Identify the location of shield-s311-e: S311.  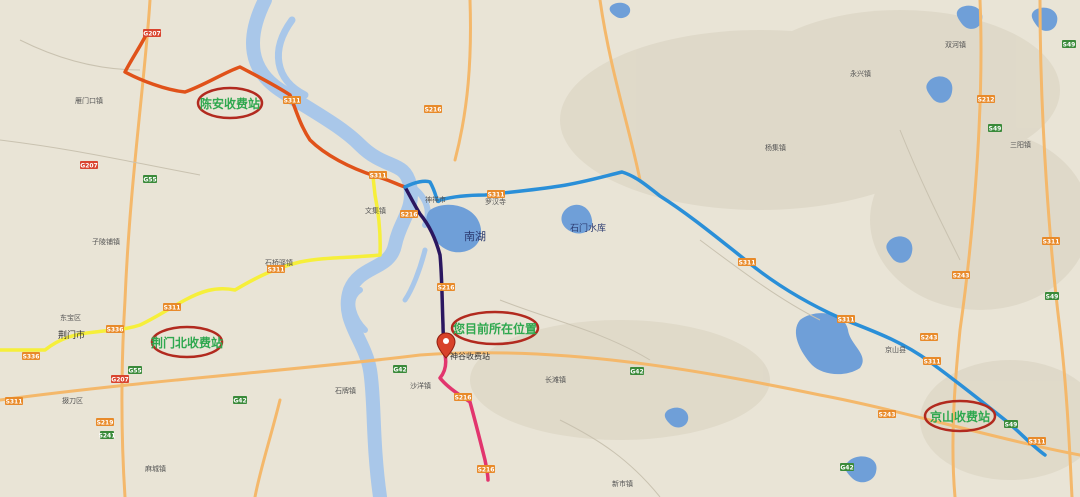
(846, 319).